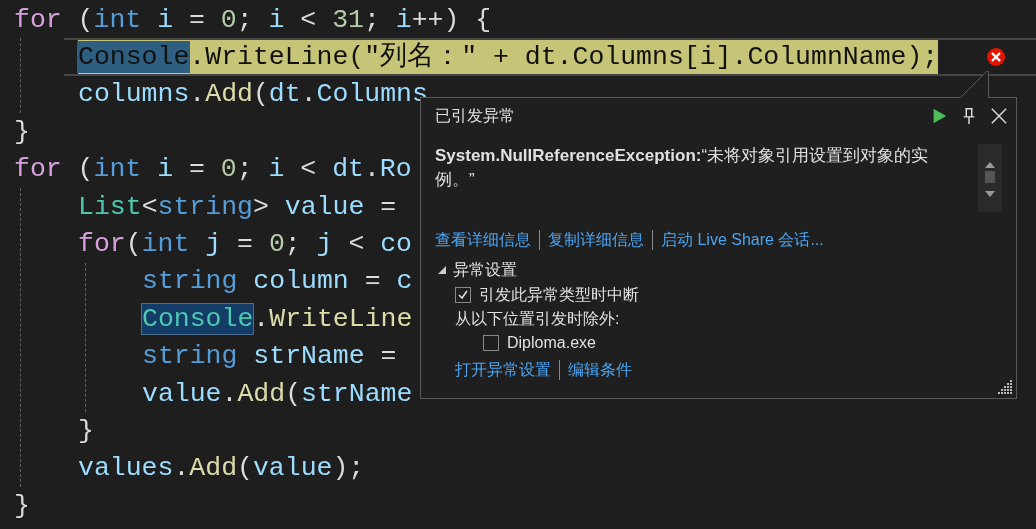  Describe the element at coordinates (999, 116) in the screenshot. I see `close-icon` at that location.